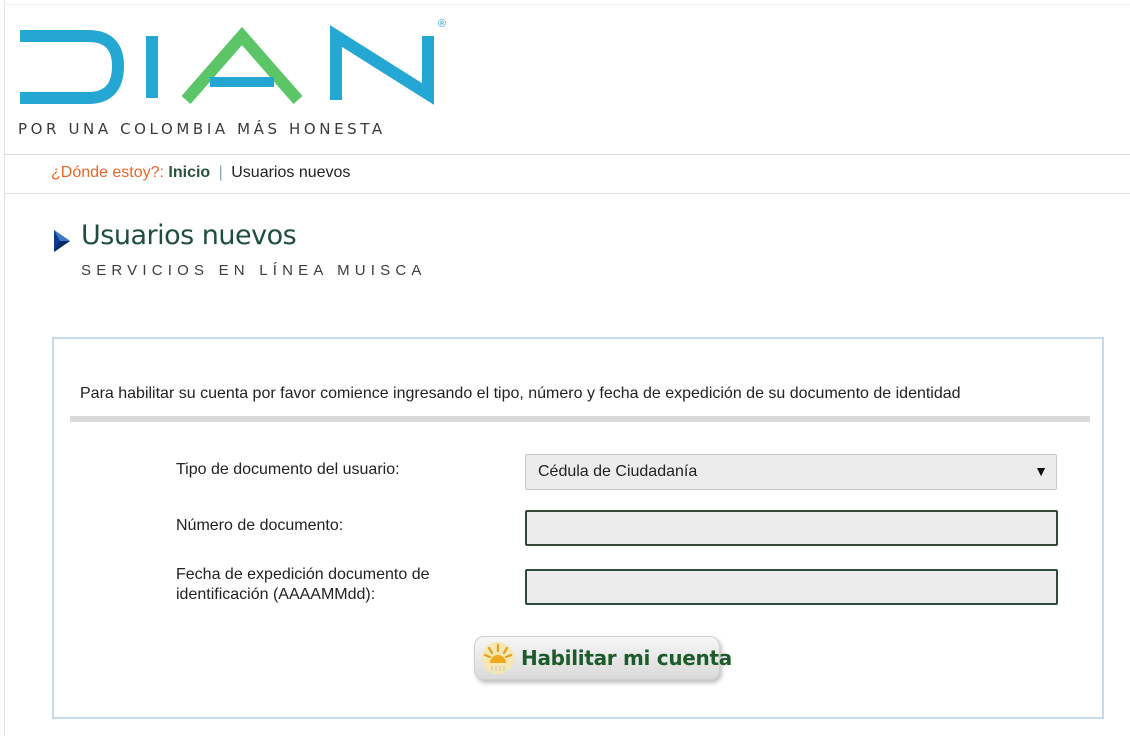  Describe the element at coordinates (567, 154) in the screenshot. I see `header-divider` at that location.